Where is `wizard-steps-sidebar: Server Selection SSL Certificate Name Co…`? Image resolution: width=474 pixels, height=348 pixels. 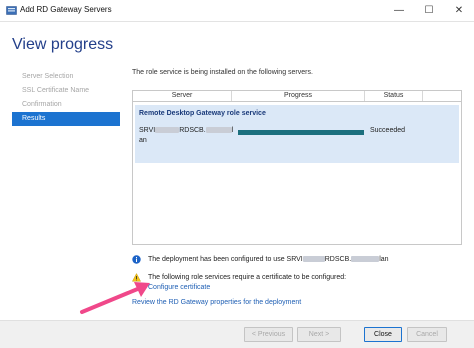 wizard-steps-sidebar: Server Selection SSL Certificate Name Co… is located at coordinates (66, 98).